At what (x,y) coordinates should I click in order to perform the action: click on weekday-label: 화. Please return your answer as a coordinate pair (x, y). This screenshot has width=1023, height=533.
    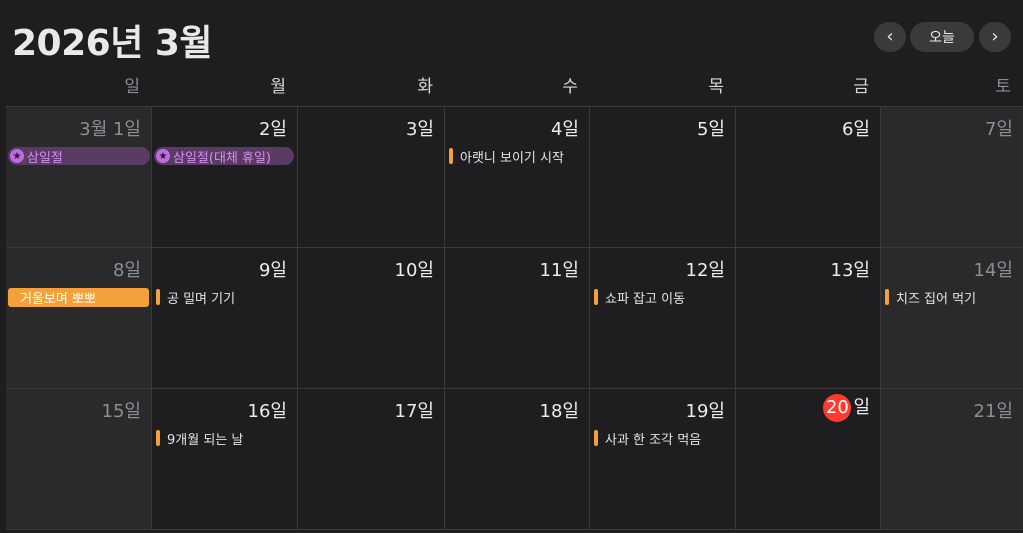
    Looking at the image, I should click on (425, 87).